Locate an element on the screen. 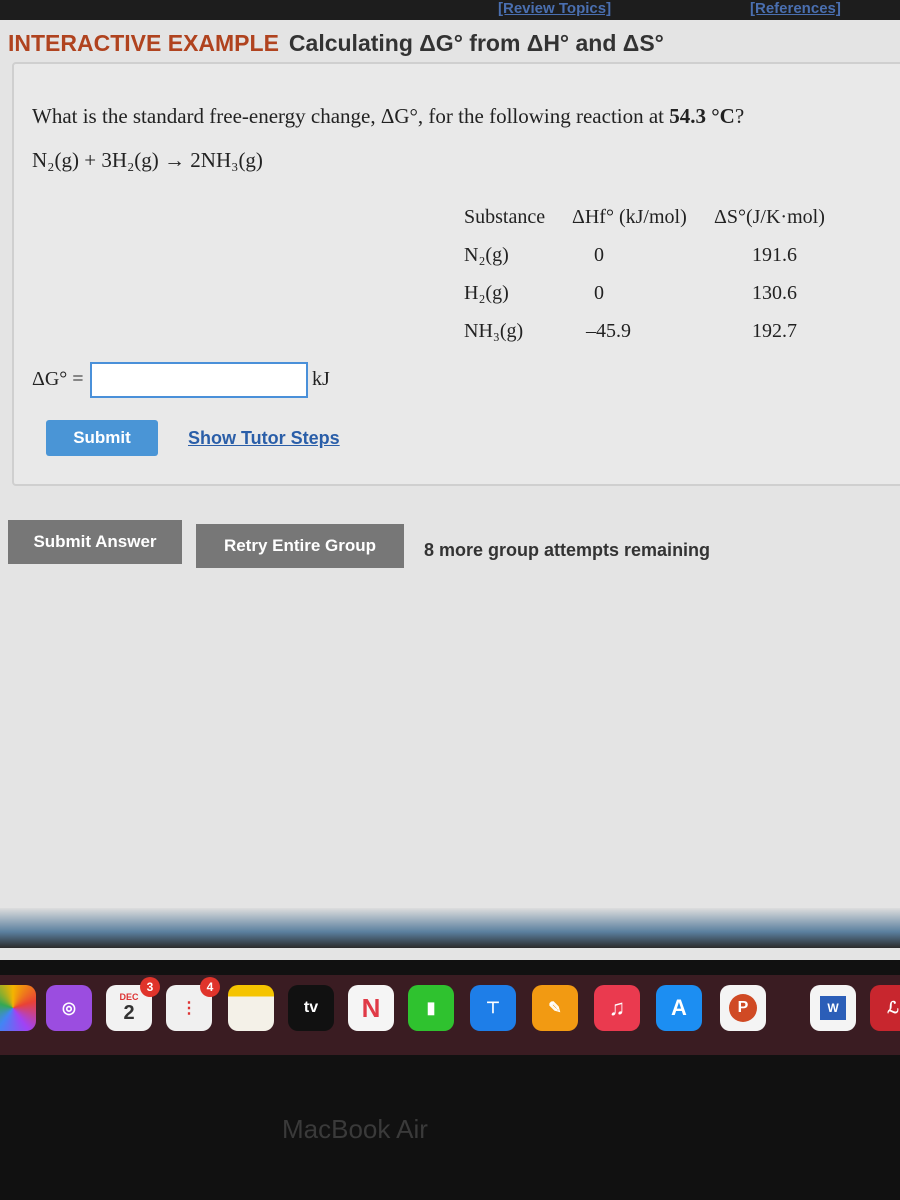 The image size is (900, 1200). cell: 191.6 is located at coordinates (774, 254).